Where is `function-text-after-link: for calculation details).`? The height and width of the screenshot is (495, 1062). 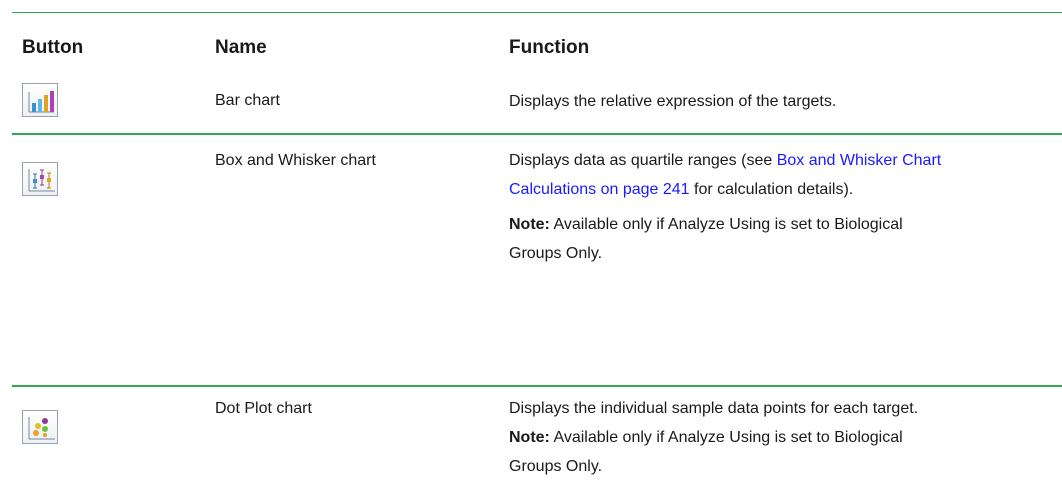
function-text-after-link: for calculation details). is located at coordinates (771, 189).